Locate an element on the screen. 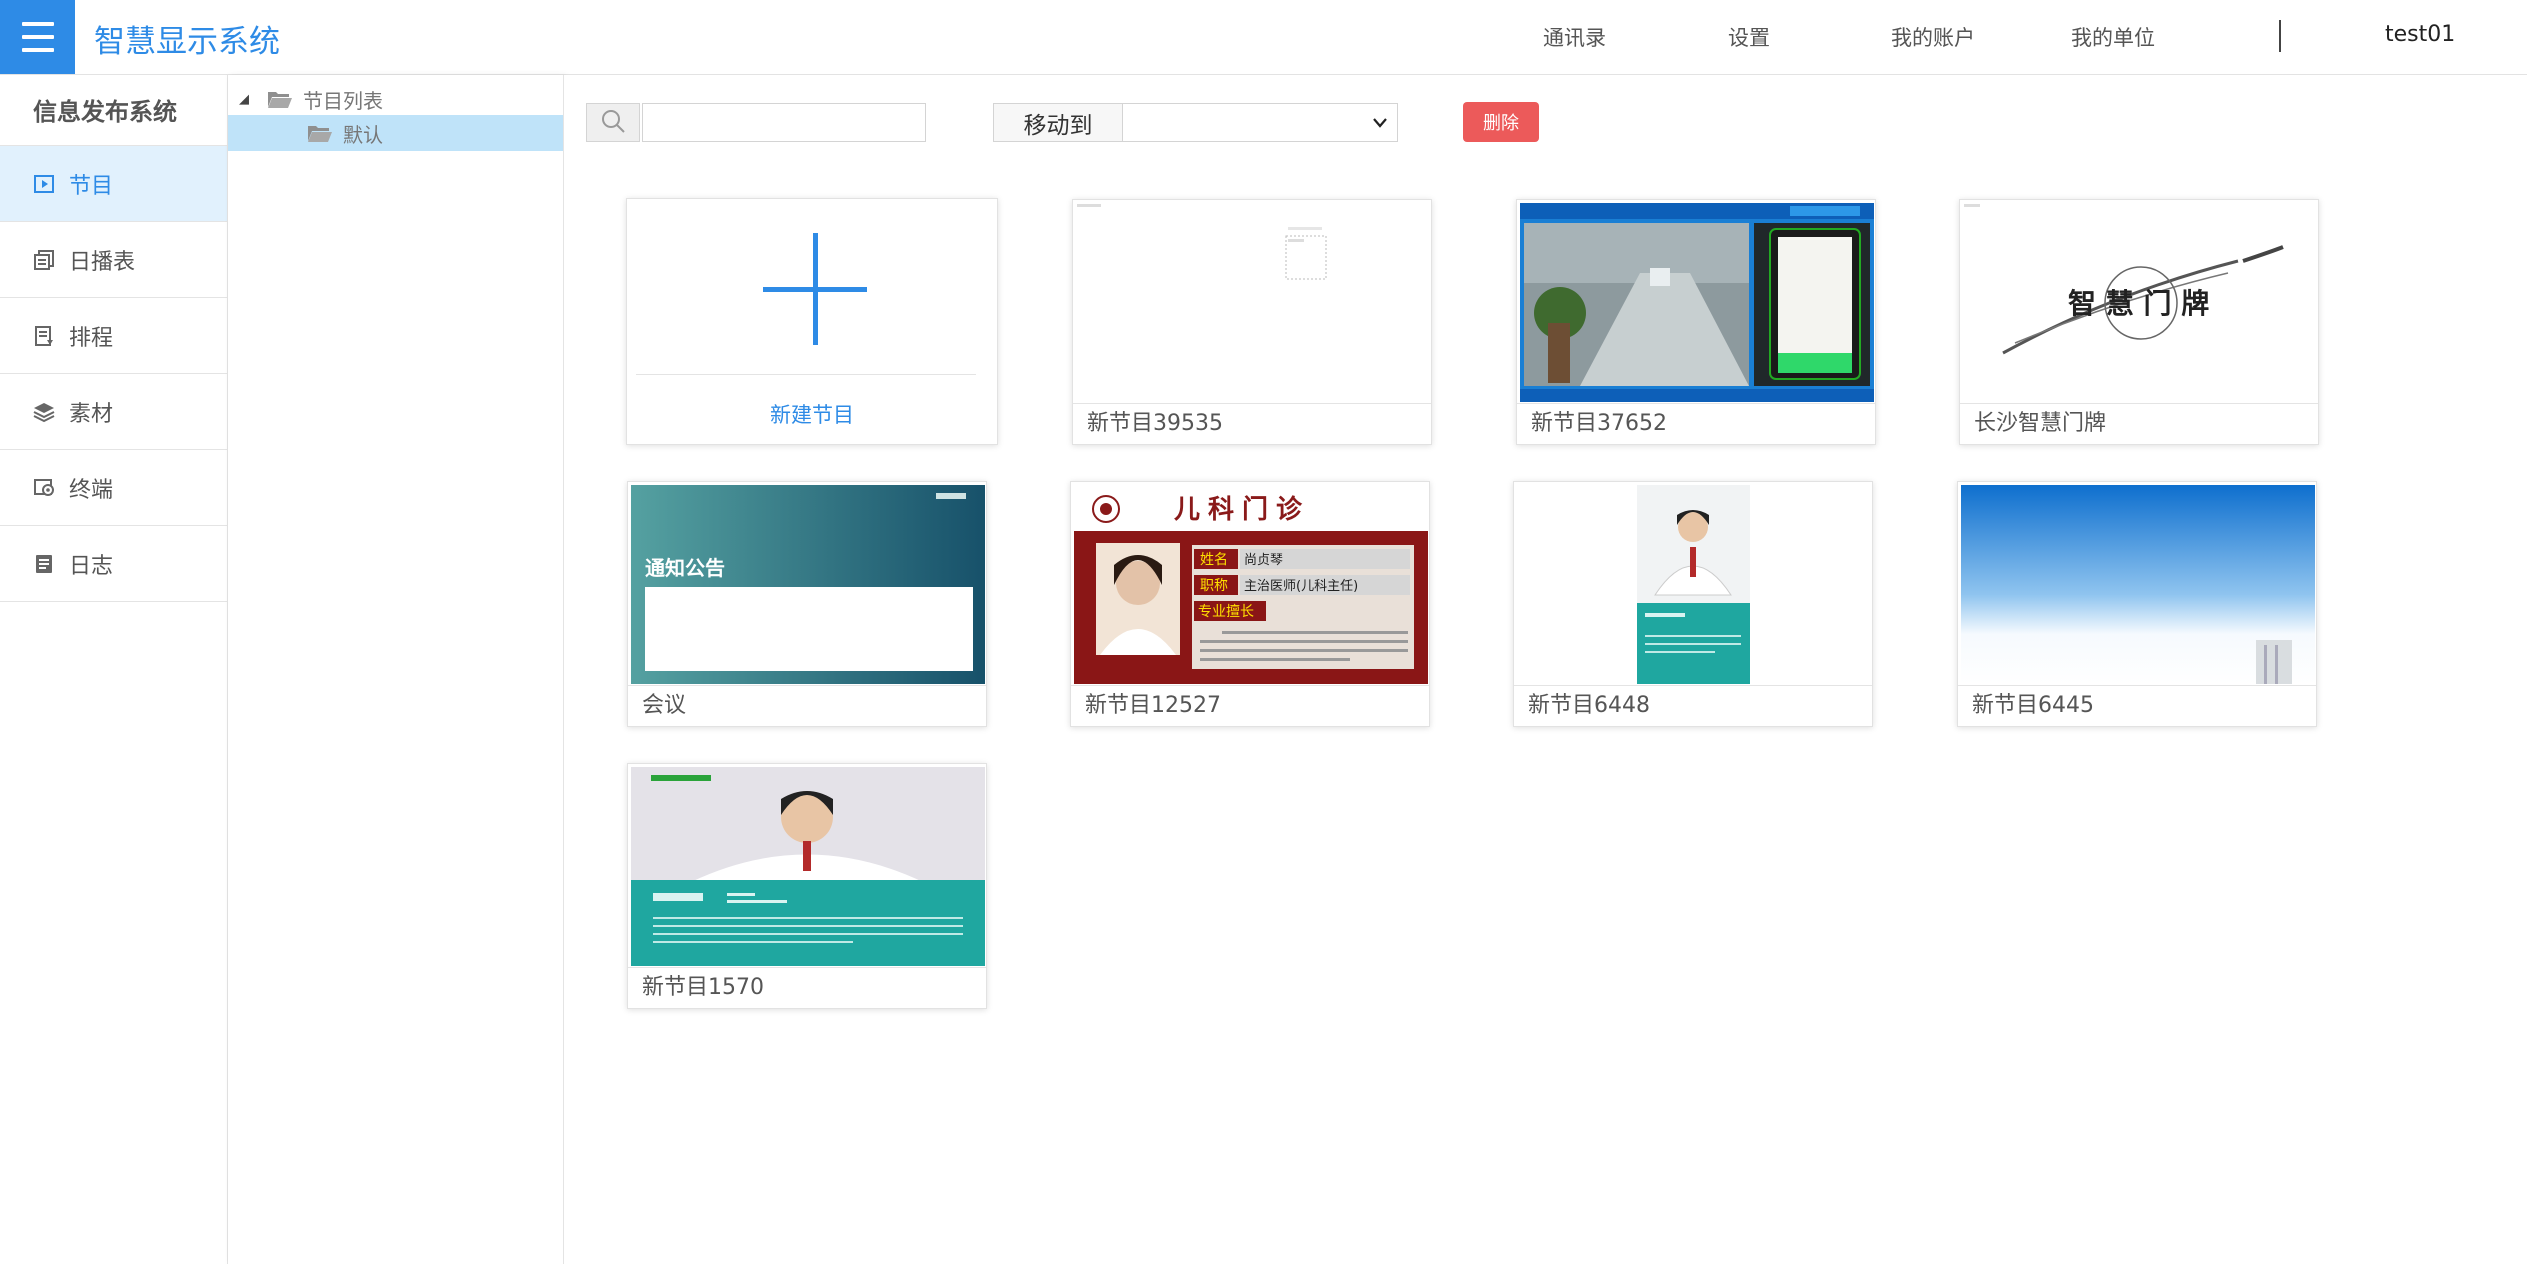 The height and width of the screenshot is (1264, 2527). collapse-triangle-icon: ◢ is located at coordinates (244, 99).